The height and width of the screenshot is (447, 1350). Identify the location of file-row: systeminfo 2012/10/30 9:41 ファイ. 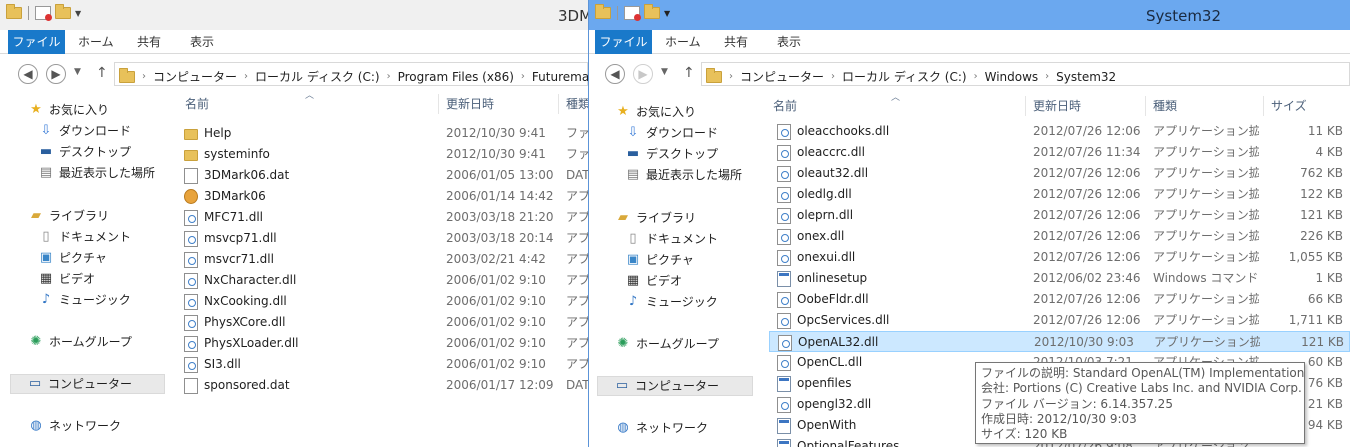
(380, 154).